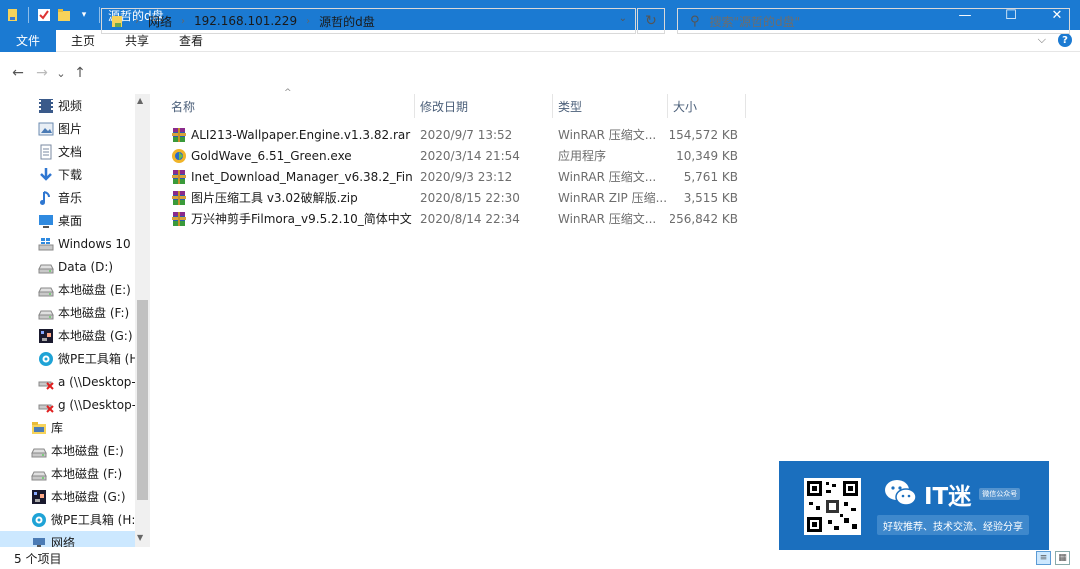 This screenshot has height=569, width=1080. What do you see at coordinates (710, 176) in the screenshot?
I see `file-size: 5,761 KB` at bounding box center [710, 176].